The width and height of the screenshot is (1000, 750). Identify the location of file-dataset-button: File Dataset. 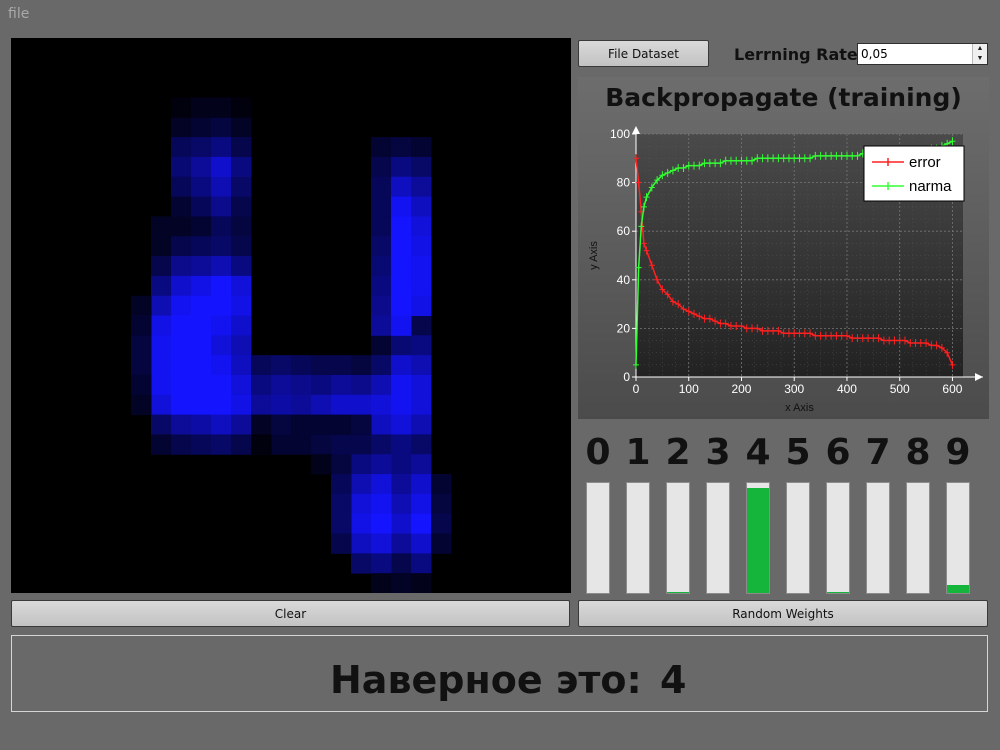
(643, 53).